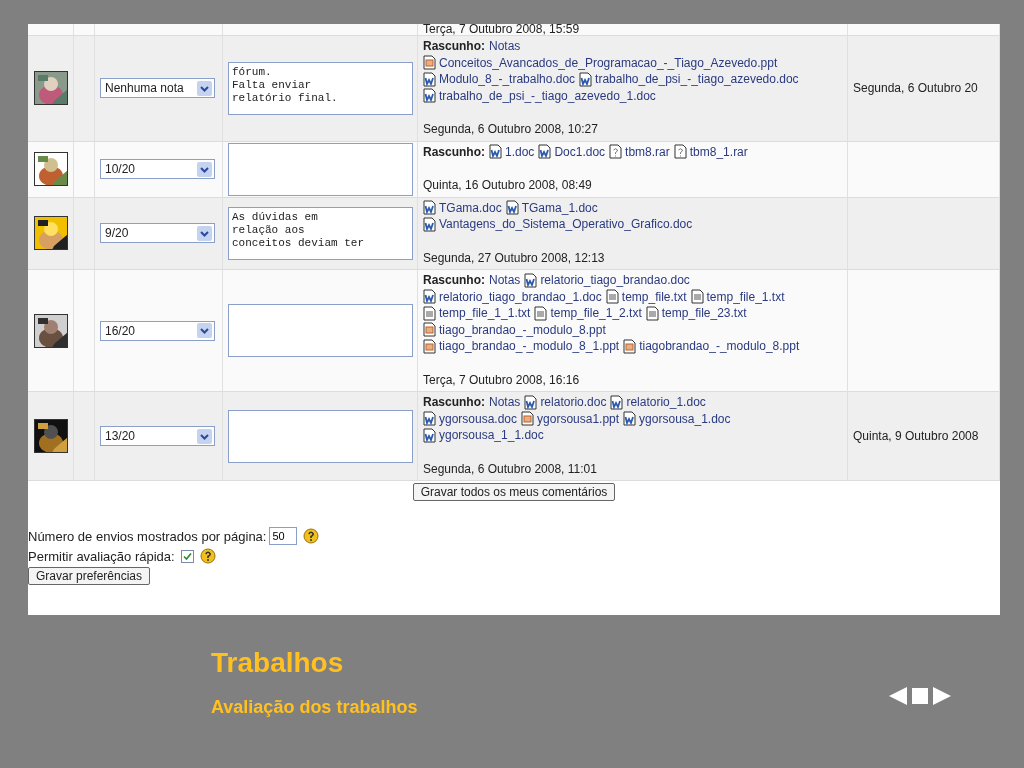  Describe the element at coordinates (157, 233) in the screenshot. I see `grade-select: 9/20` at that location.